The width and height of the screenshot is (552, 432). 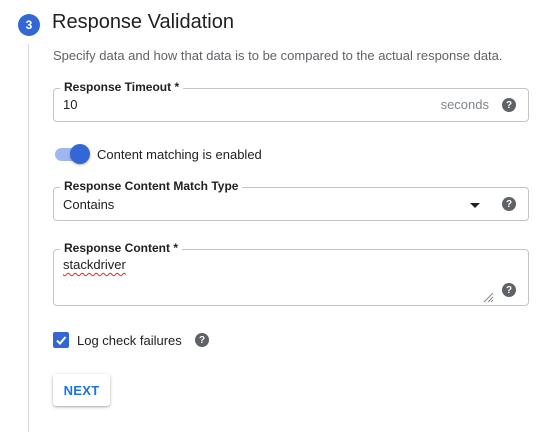 I want to click on response-timeout-label: Response Timeout *, so click(x=122, y=87).